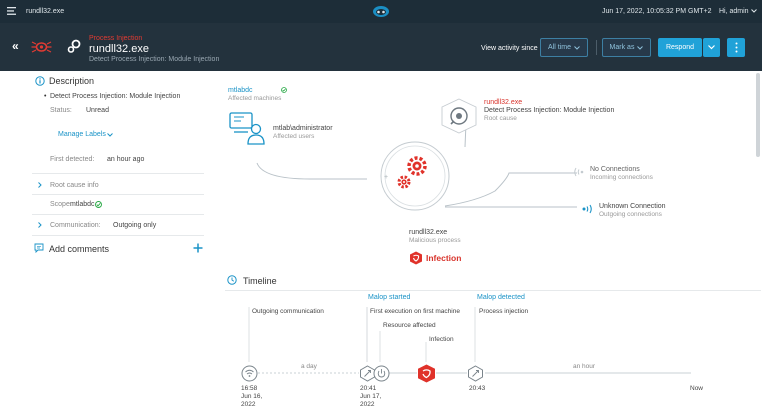 The height and width of the screenshot is (412, 762). I want to click on view-activity-label: View activity since, so click(509, 48).